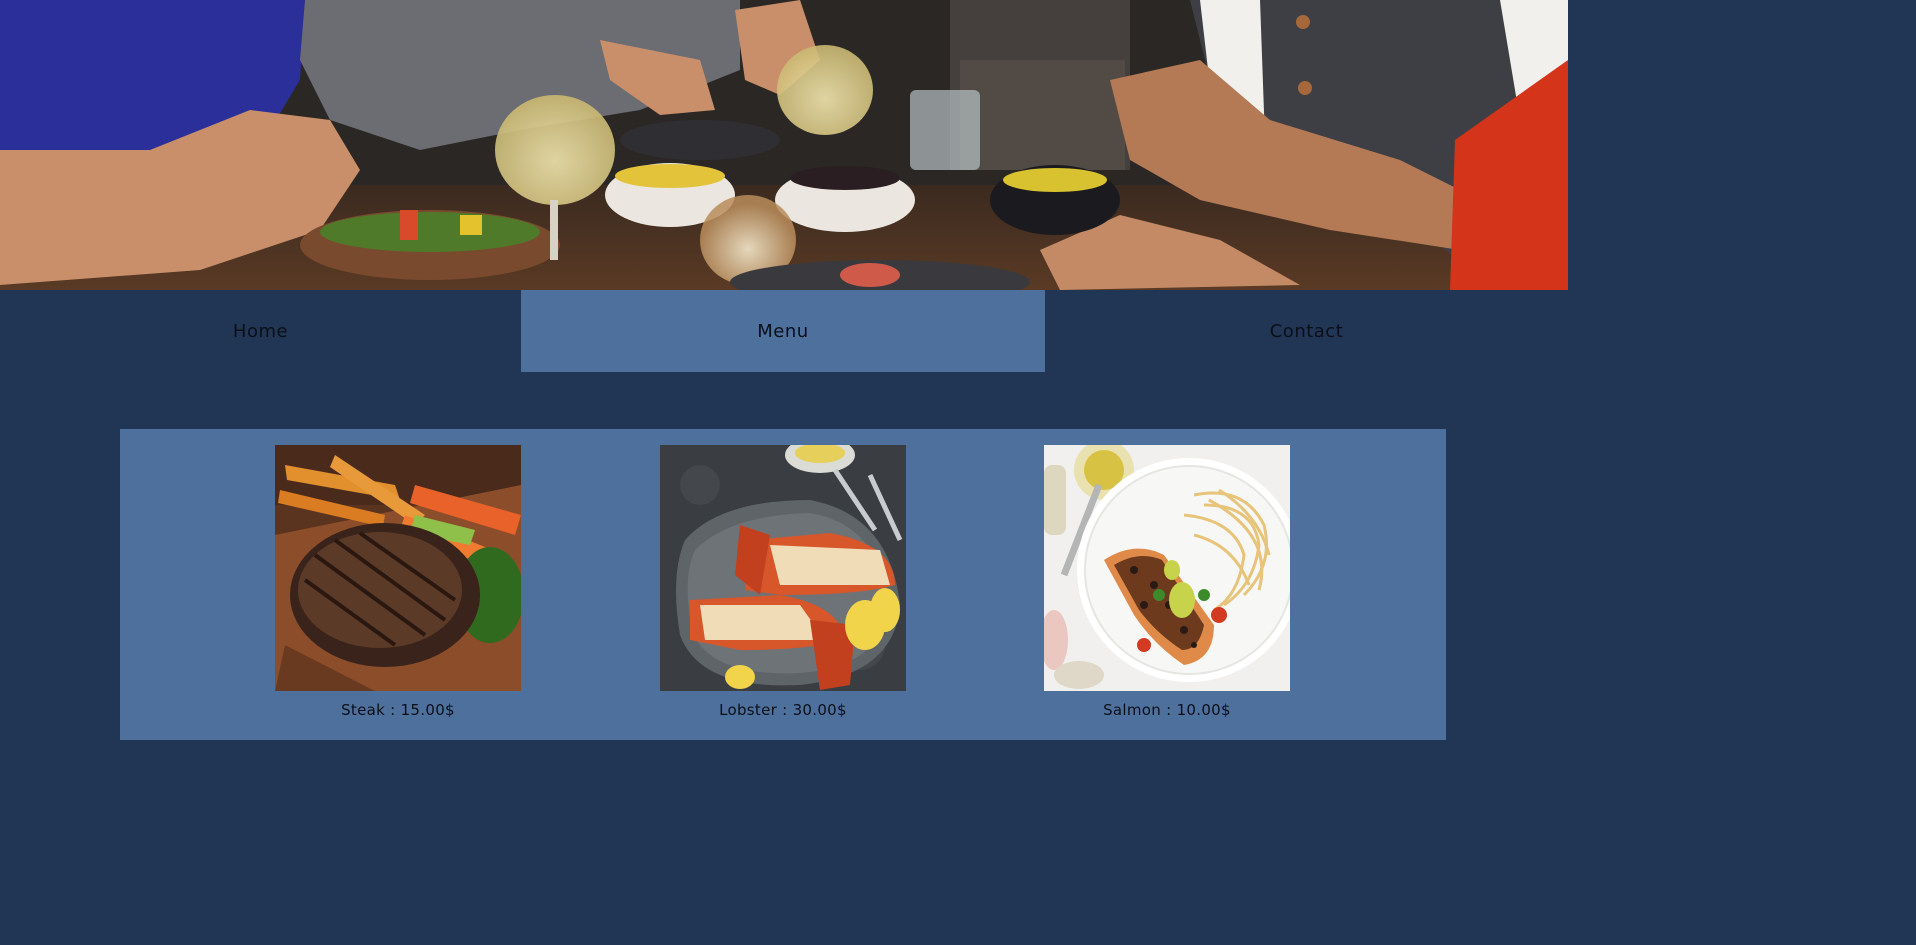 This screenshot has width=1916, height=945. I want to click on lobster-photo, so click(783, 568).